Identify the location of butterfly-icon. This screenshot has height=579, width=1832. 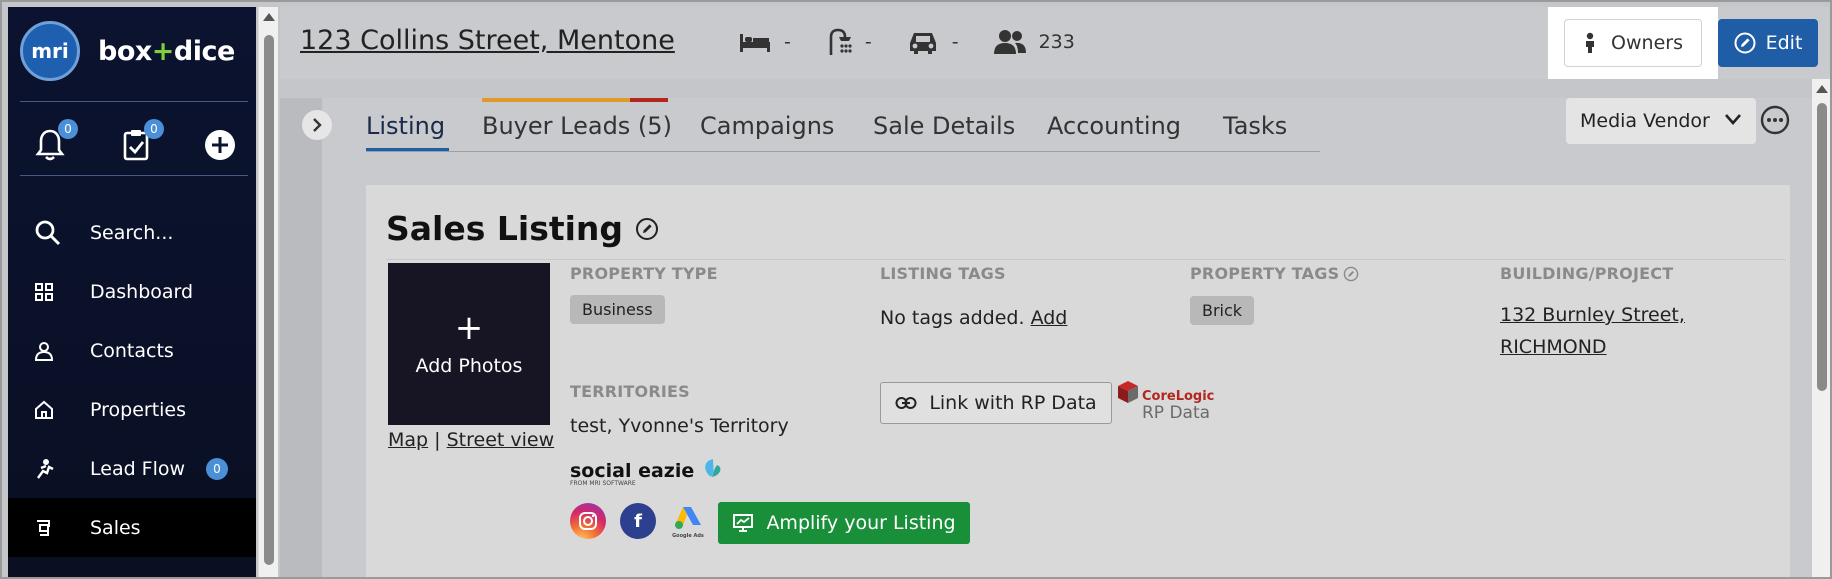
(713, 468).